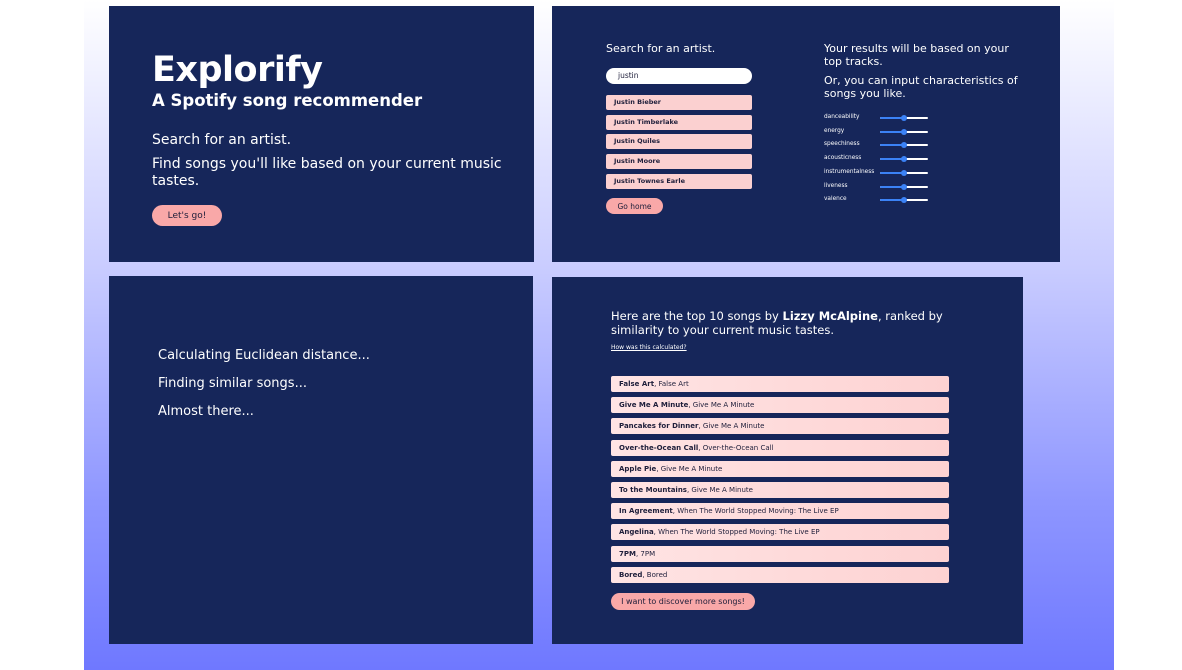 This screenshot has height=670, width=1182. What do you see at coordinates (649, 347) in the screenshot?
I see `how-calculated-link: How was this calculated?` at bounding box center [649, 347].